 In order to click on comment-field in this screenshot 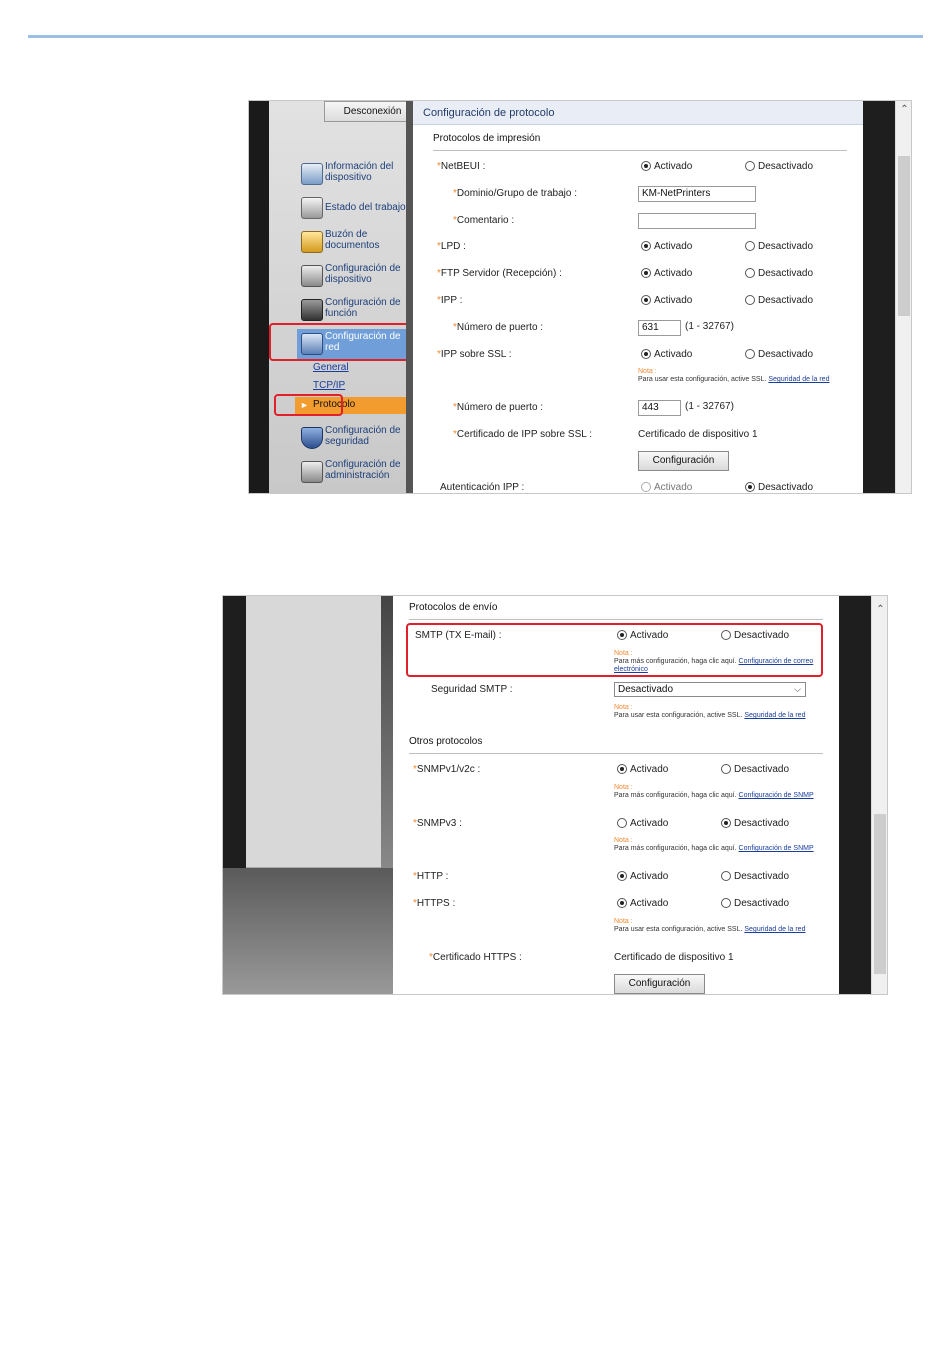, I will do `click(697, 221)`.